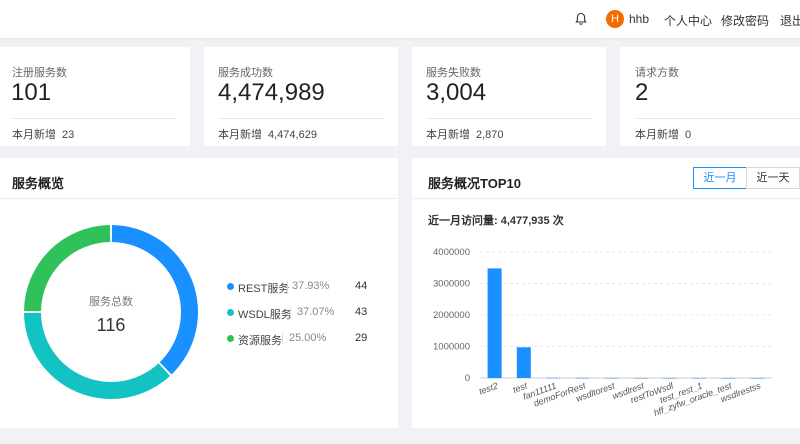  I want to click on avatar: H, so click(615, 19).